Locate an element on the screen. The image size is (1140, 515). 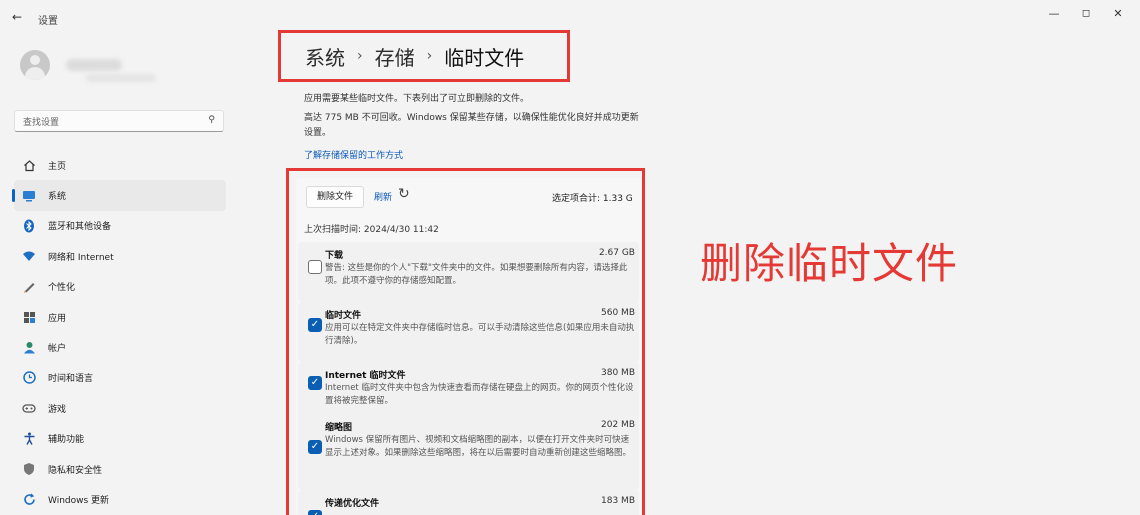
breadcrumb: 系统 › 存储 › 临时文件 is located at coordinates (424, 56).